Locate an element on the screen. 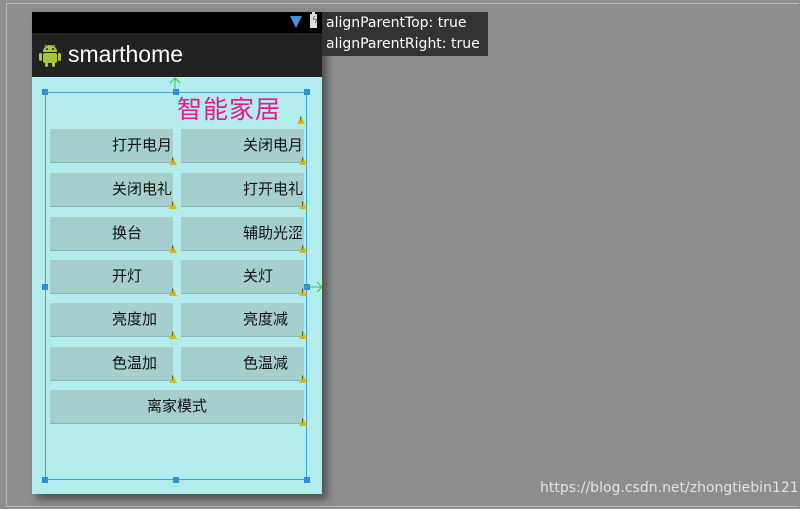 This screenshot has width=800, height=509. button-open-curtain: 打开电礼 is located at coordinates (242, 189).